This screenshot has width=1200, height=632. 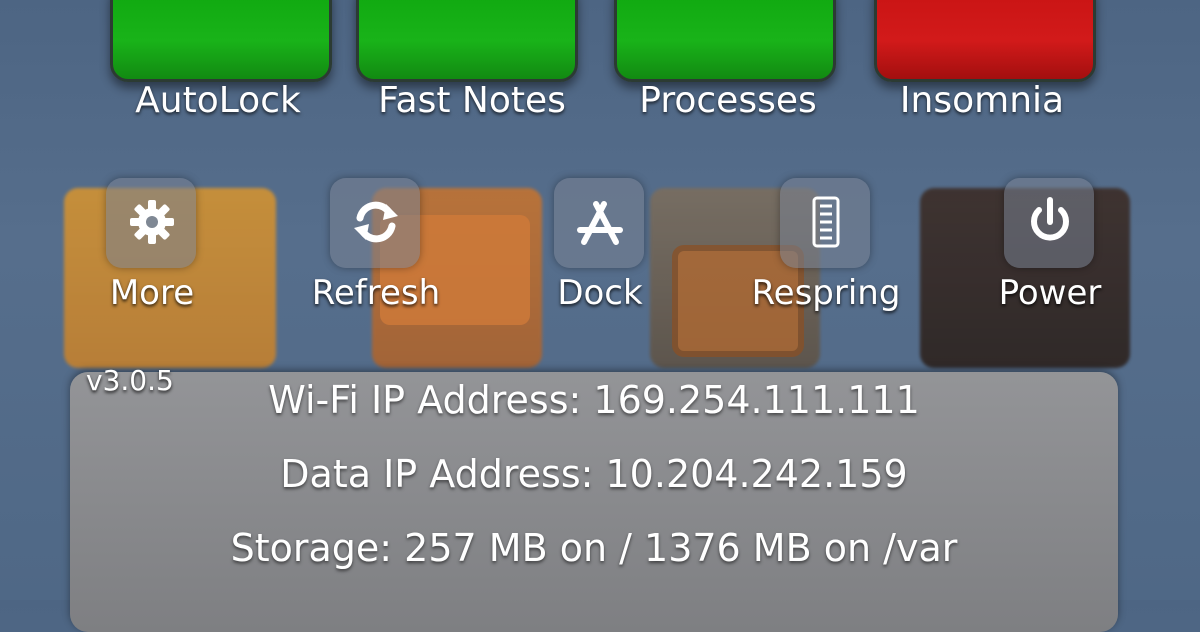 What do you see at coordinates (1050, 253) in the screenshot?
I see `power-button: Power` at bounding box center [1050, 253].